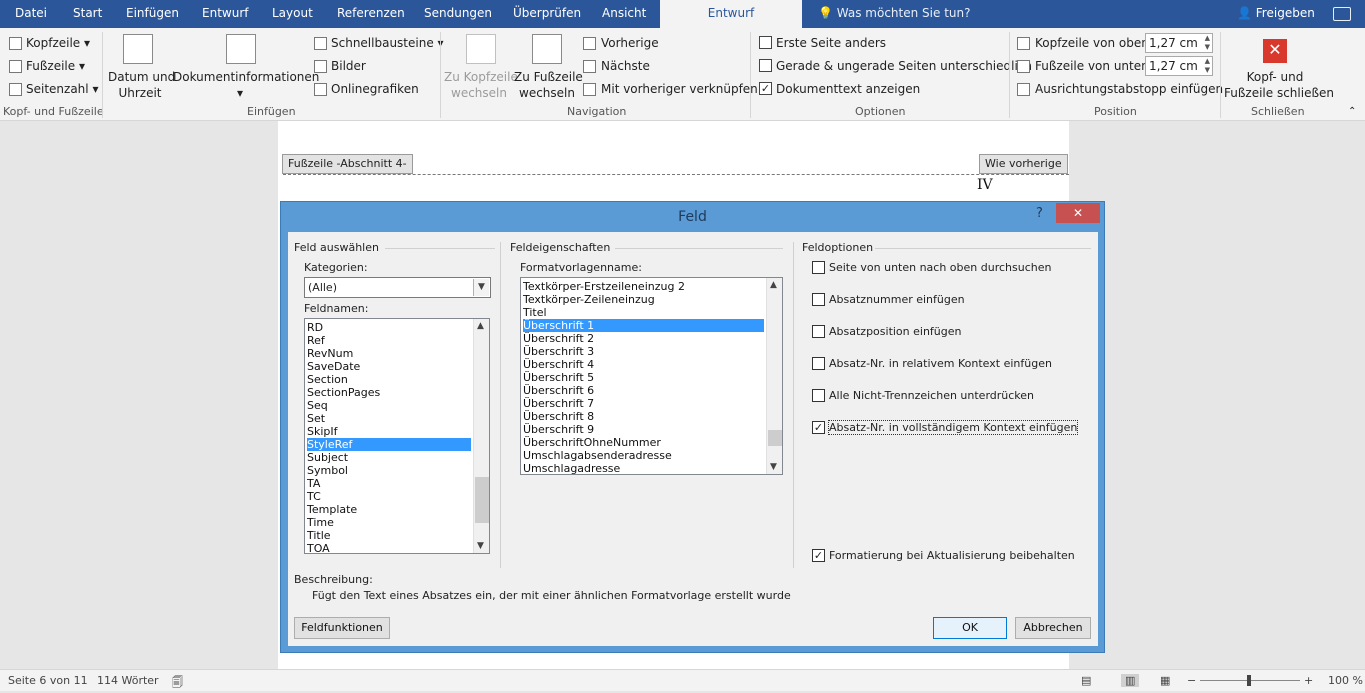 The height and width of the screenshot is (693, 1365). What do you see at coordinates (774, 376) in the screenshot?
I see `formatvorlagen-scrollbar: ▲ ▼` at bounding box center [774, 376].